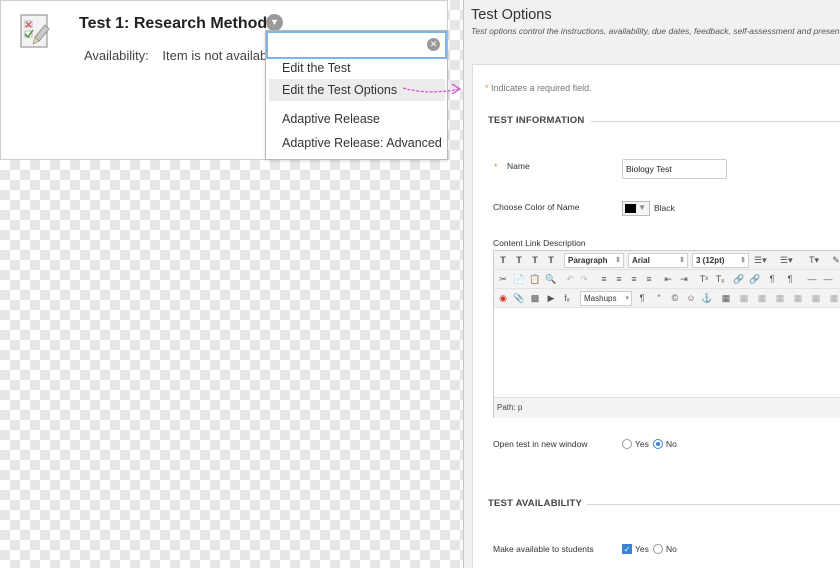  Describe the element at coordinates (649, 279) in the screenshot. I see `align-justify-icon: ≡` at that location.